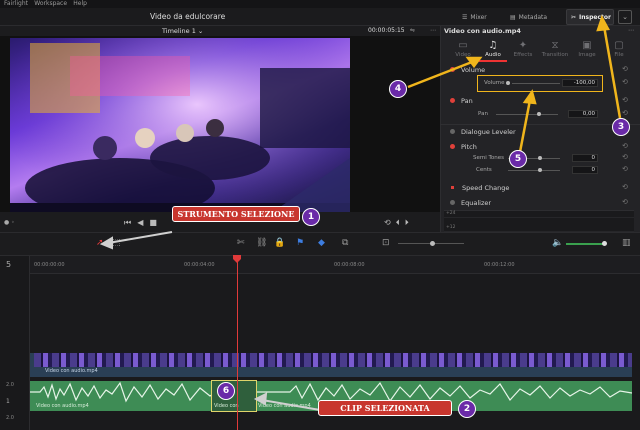 This screenshot has width=640, height=430. What do you see at coordinates (518, 159) in the screenshot?
I see `annotation-badge: 5` at bounding box center [518, 159].